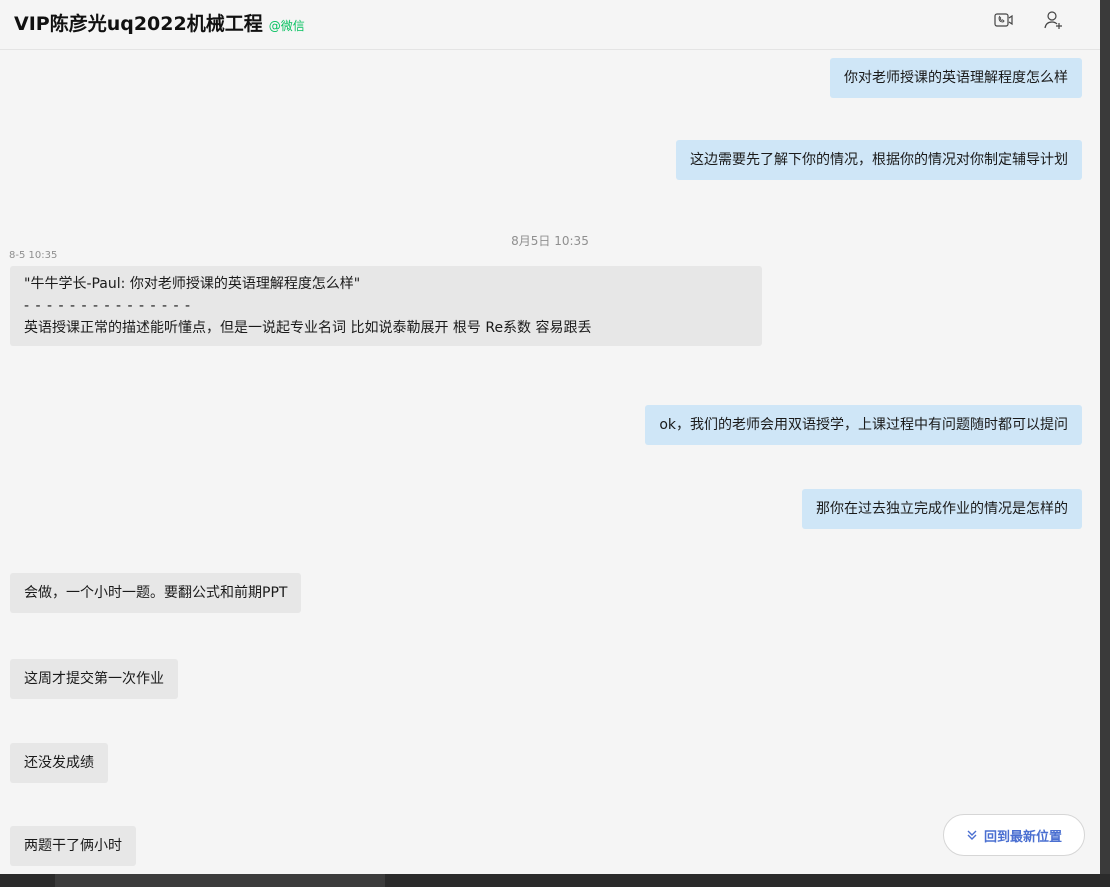 This screenshot has width=1110, height=887. Describe the element at coordinates (1105, 443) in the screenshot. I see `window-edge` at that location.